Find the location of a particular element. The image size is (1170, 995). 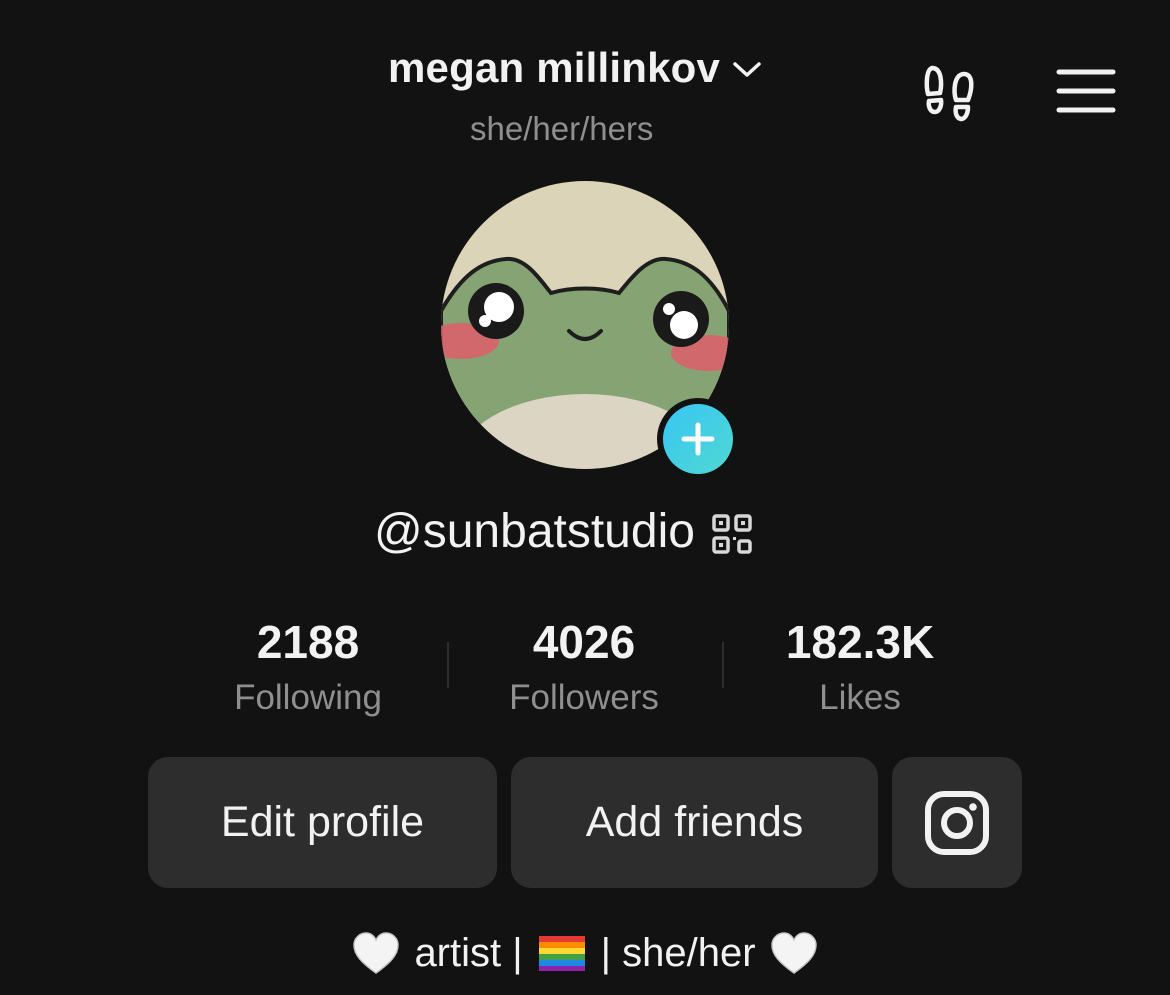

plus-icon is located at coordinates (698, 439).